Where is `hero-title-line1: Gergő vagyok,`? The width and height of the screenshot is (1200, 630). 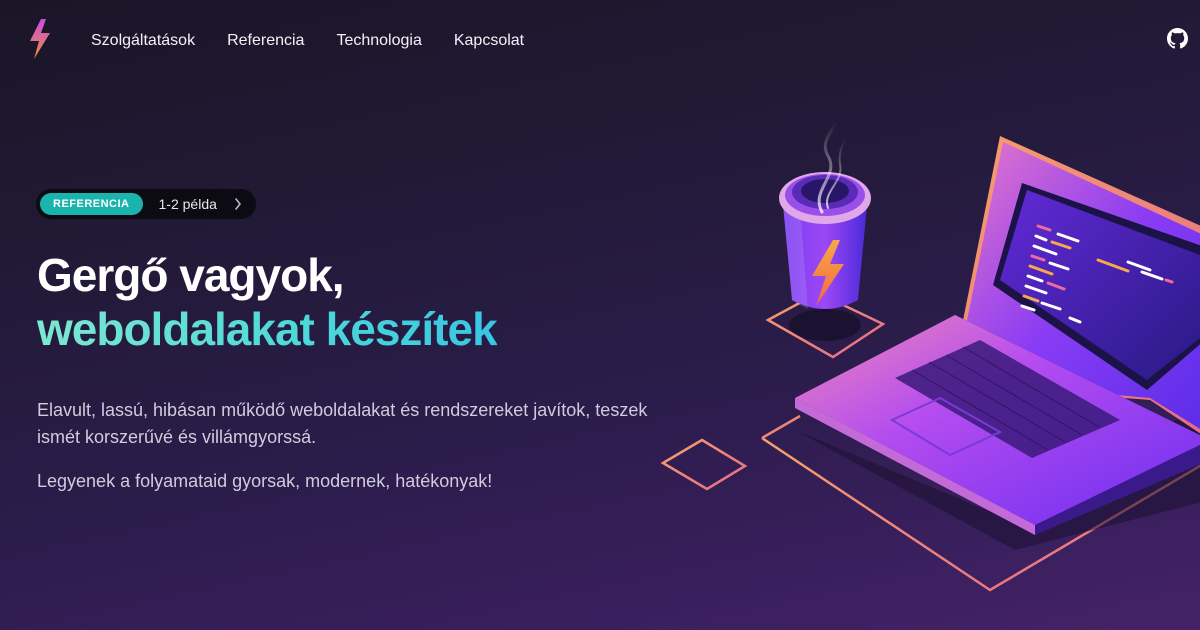
hero-title-line1: Gergő vagyok, is located at coordinates (191, 275).